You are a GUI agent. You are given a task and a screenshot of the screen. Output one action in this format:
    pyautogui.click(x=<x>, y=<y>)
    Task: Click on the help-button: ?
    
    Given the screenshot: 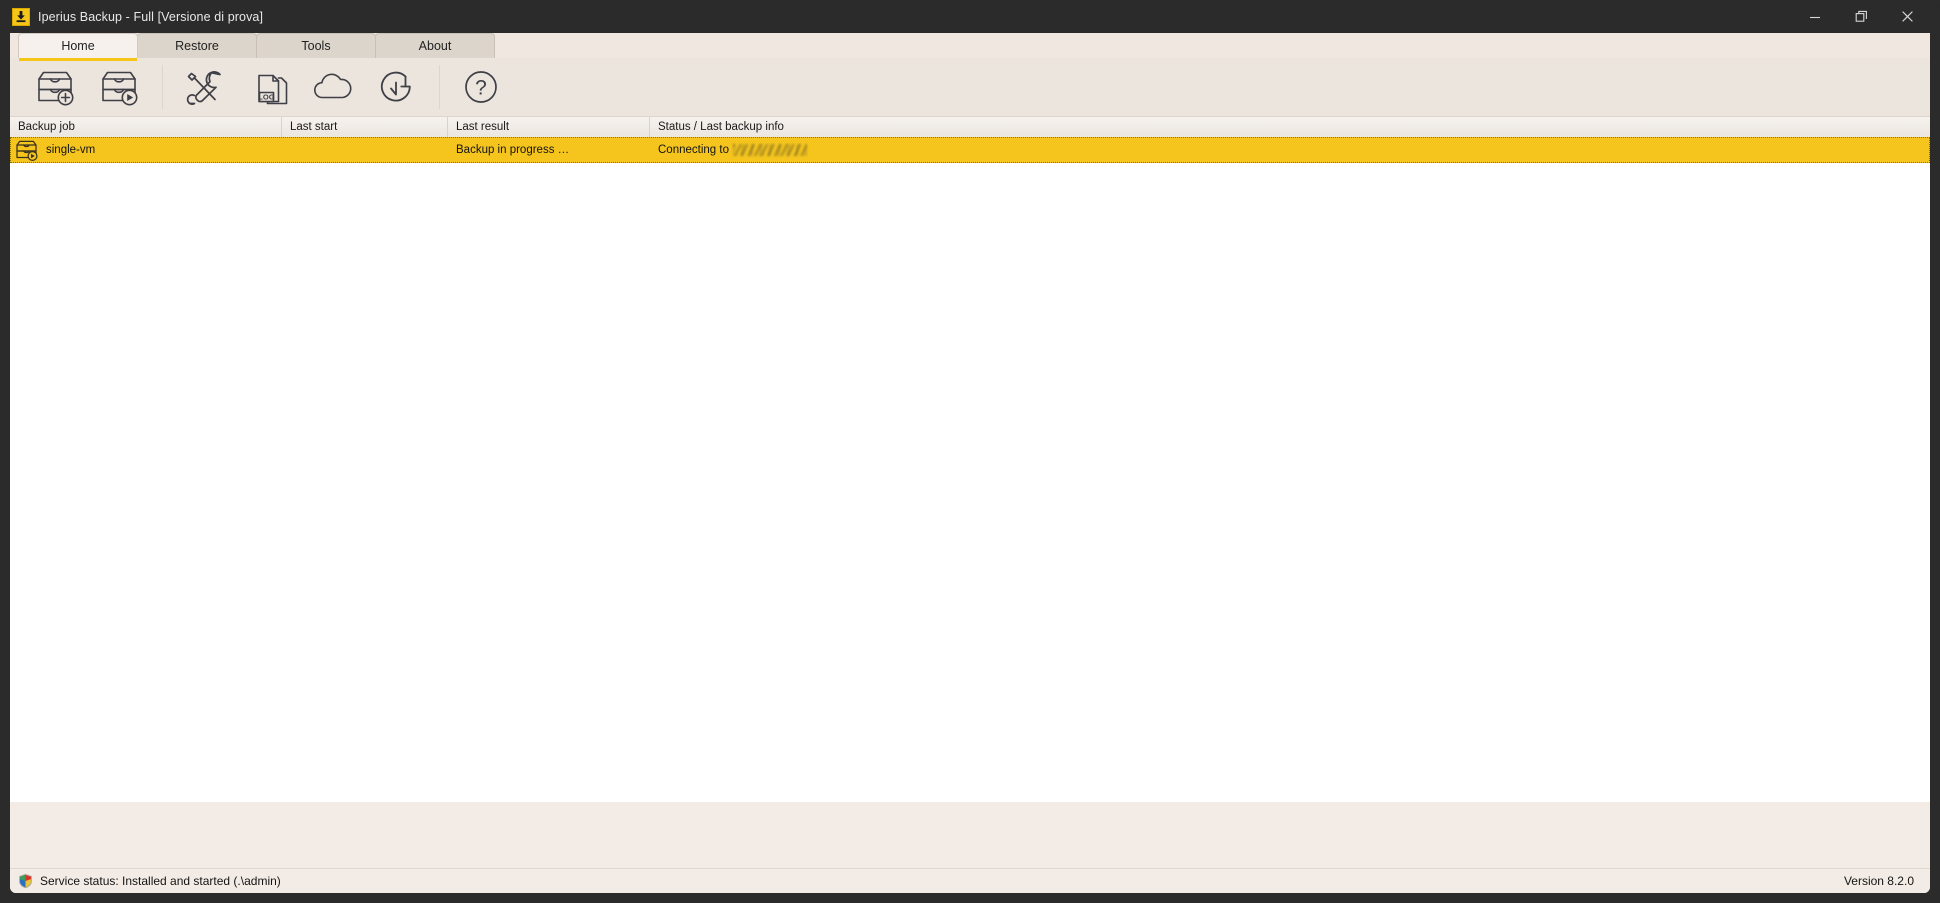 What is the action you would take?
    pyautogui.click(x=481, y=87)
    